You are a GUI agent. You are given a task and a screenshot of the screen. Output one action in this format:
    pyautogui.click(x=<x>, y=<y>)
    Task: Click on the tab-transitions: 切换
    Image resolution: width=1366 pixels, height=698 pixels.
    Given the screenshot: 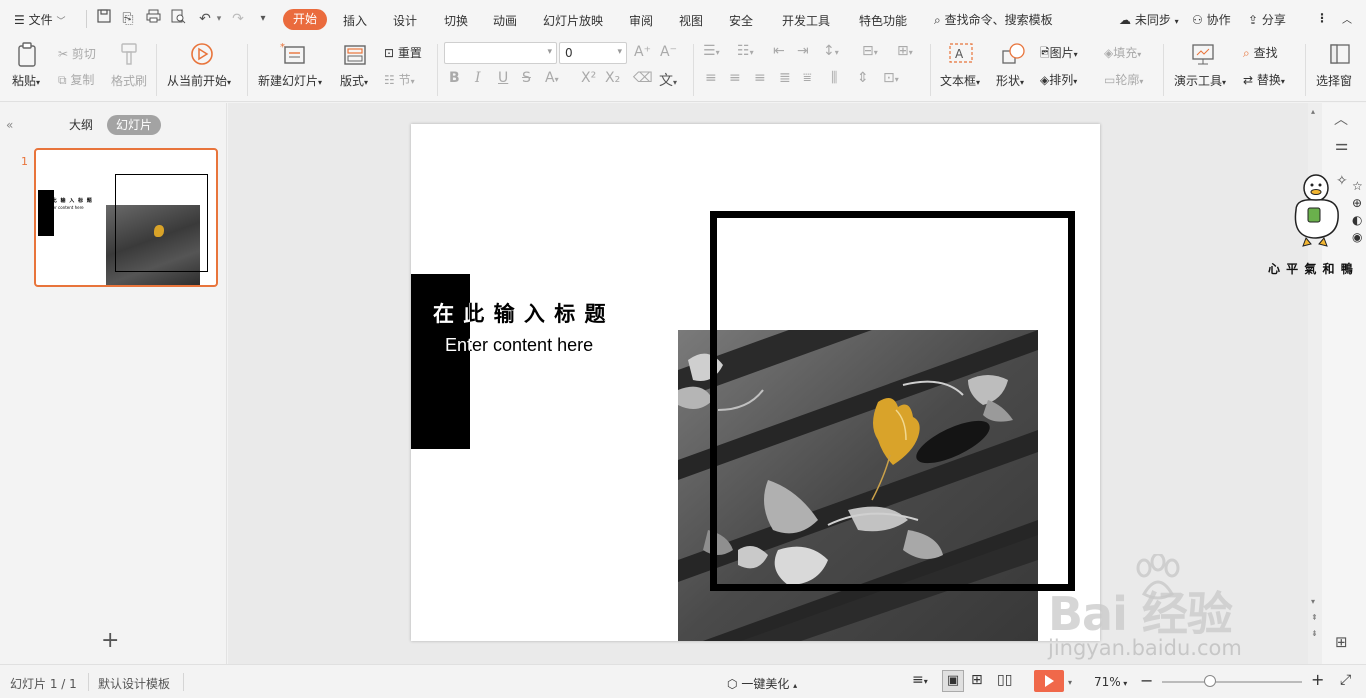 What is the action you would take?
    pyautogui.click(x=456, y=20)
    